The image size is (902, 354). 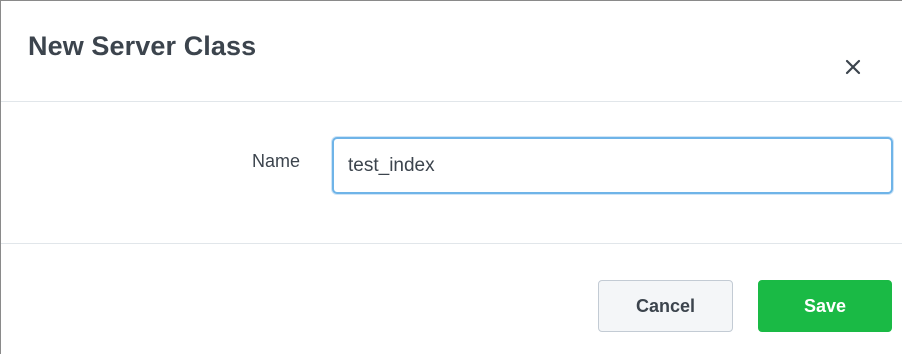 What do you see at coordinates (612, 165) in the screenshot?
I see `name-input` at bounding box center [612, 165].